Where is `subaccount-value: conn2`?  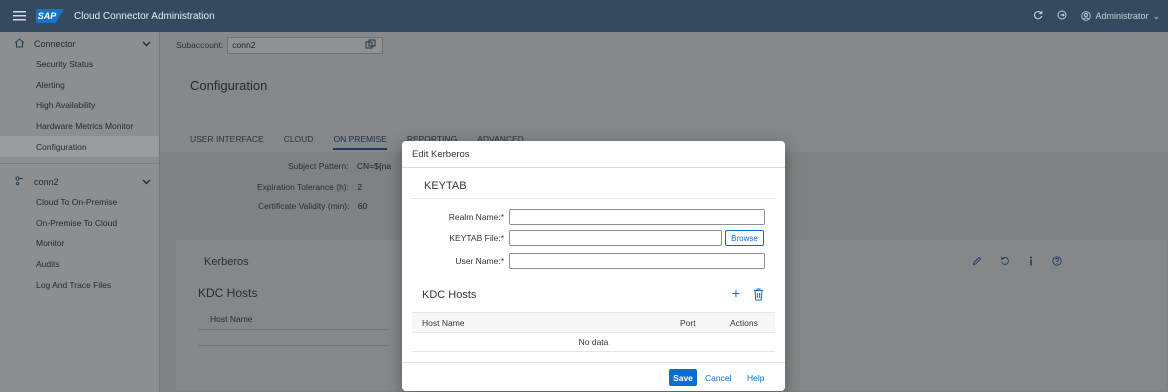 subaccount-value: conn2 is located at coordinates (244, 45).